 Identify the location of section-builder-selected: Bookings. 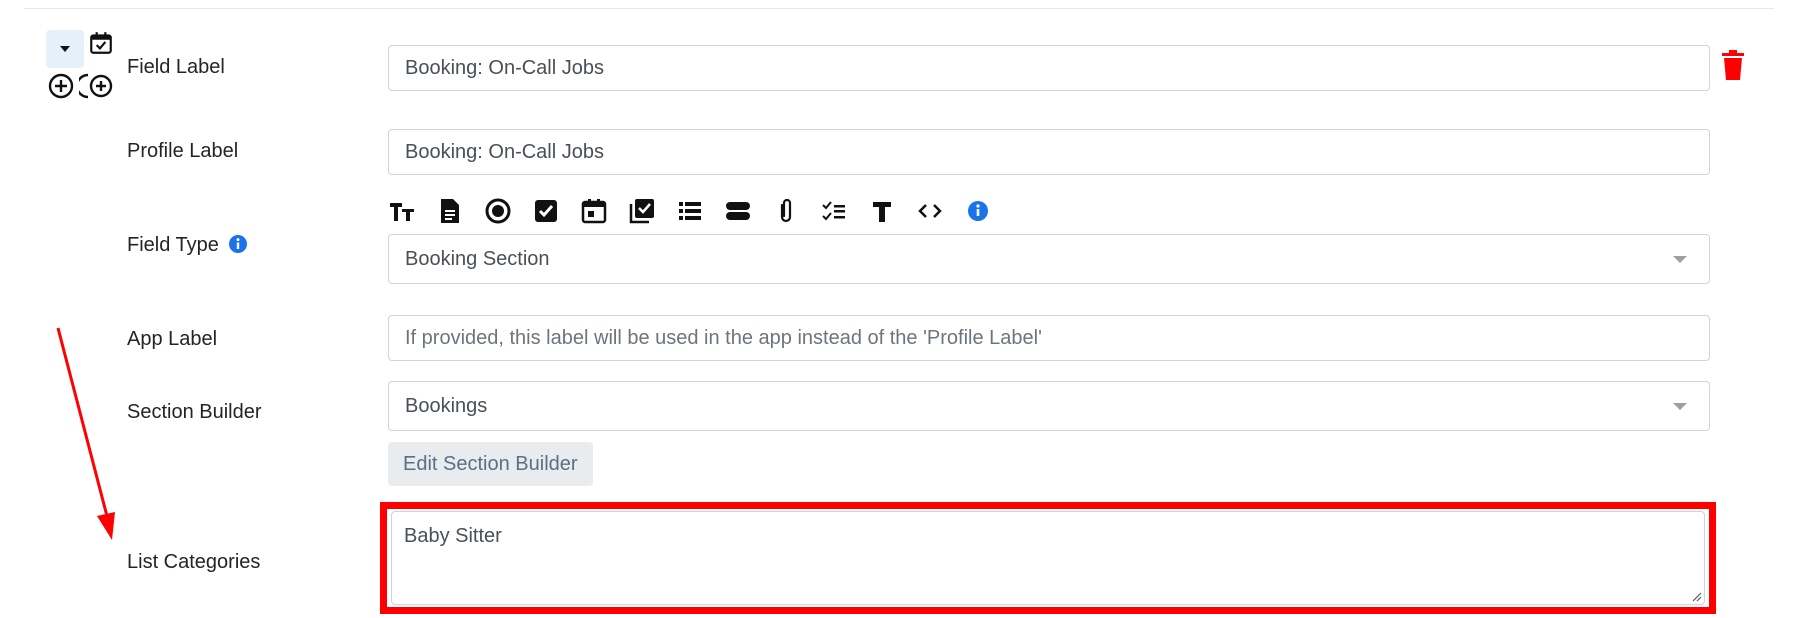
(446, 405).